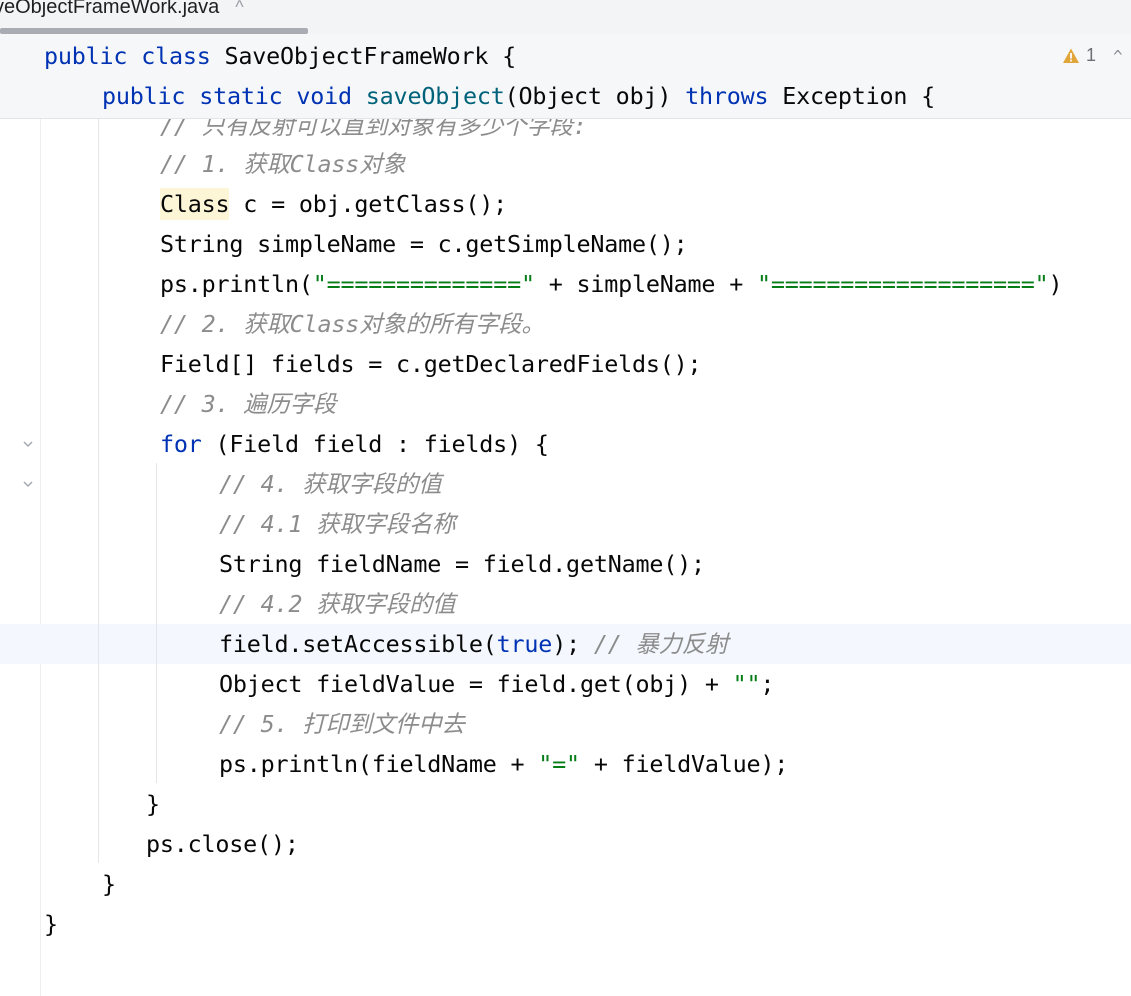 The image size is (1131, 996). Describe the element at coordinates (368, 204) in the screenshot. I see `code-text: c = obj.getClass();` at that location.